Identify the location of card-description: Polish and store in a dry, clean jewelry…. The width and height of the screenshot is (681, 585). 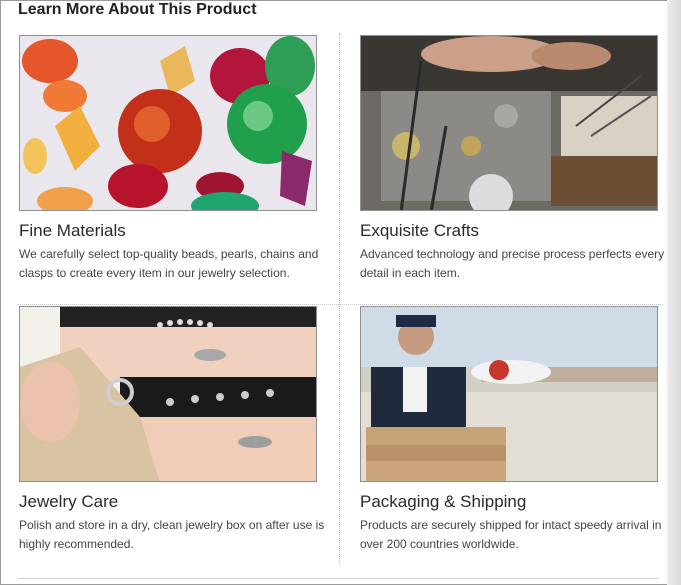
(172, 534).